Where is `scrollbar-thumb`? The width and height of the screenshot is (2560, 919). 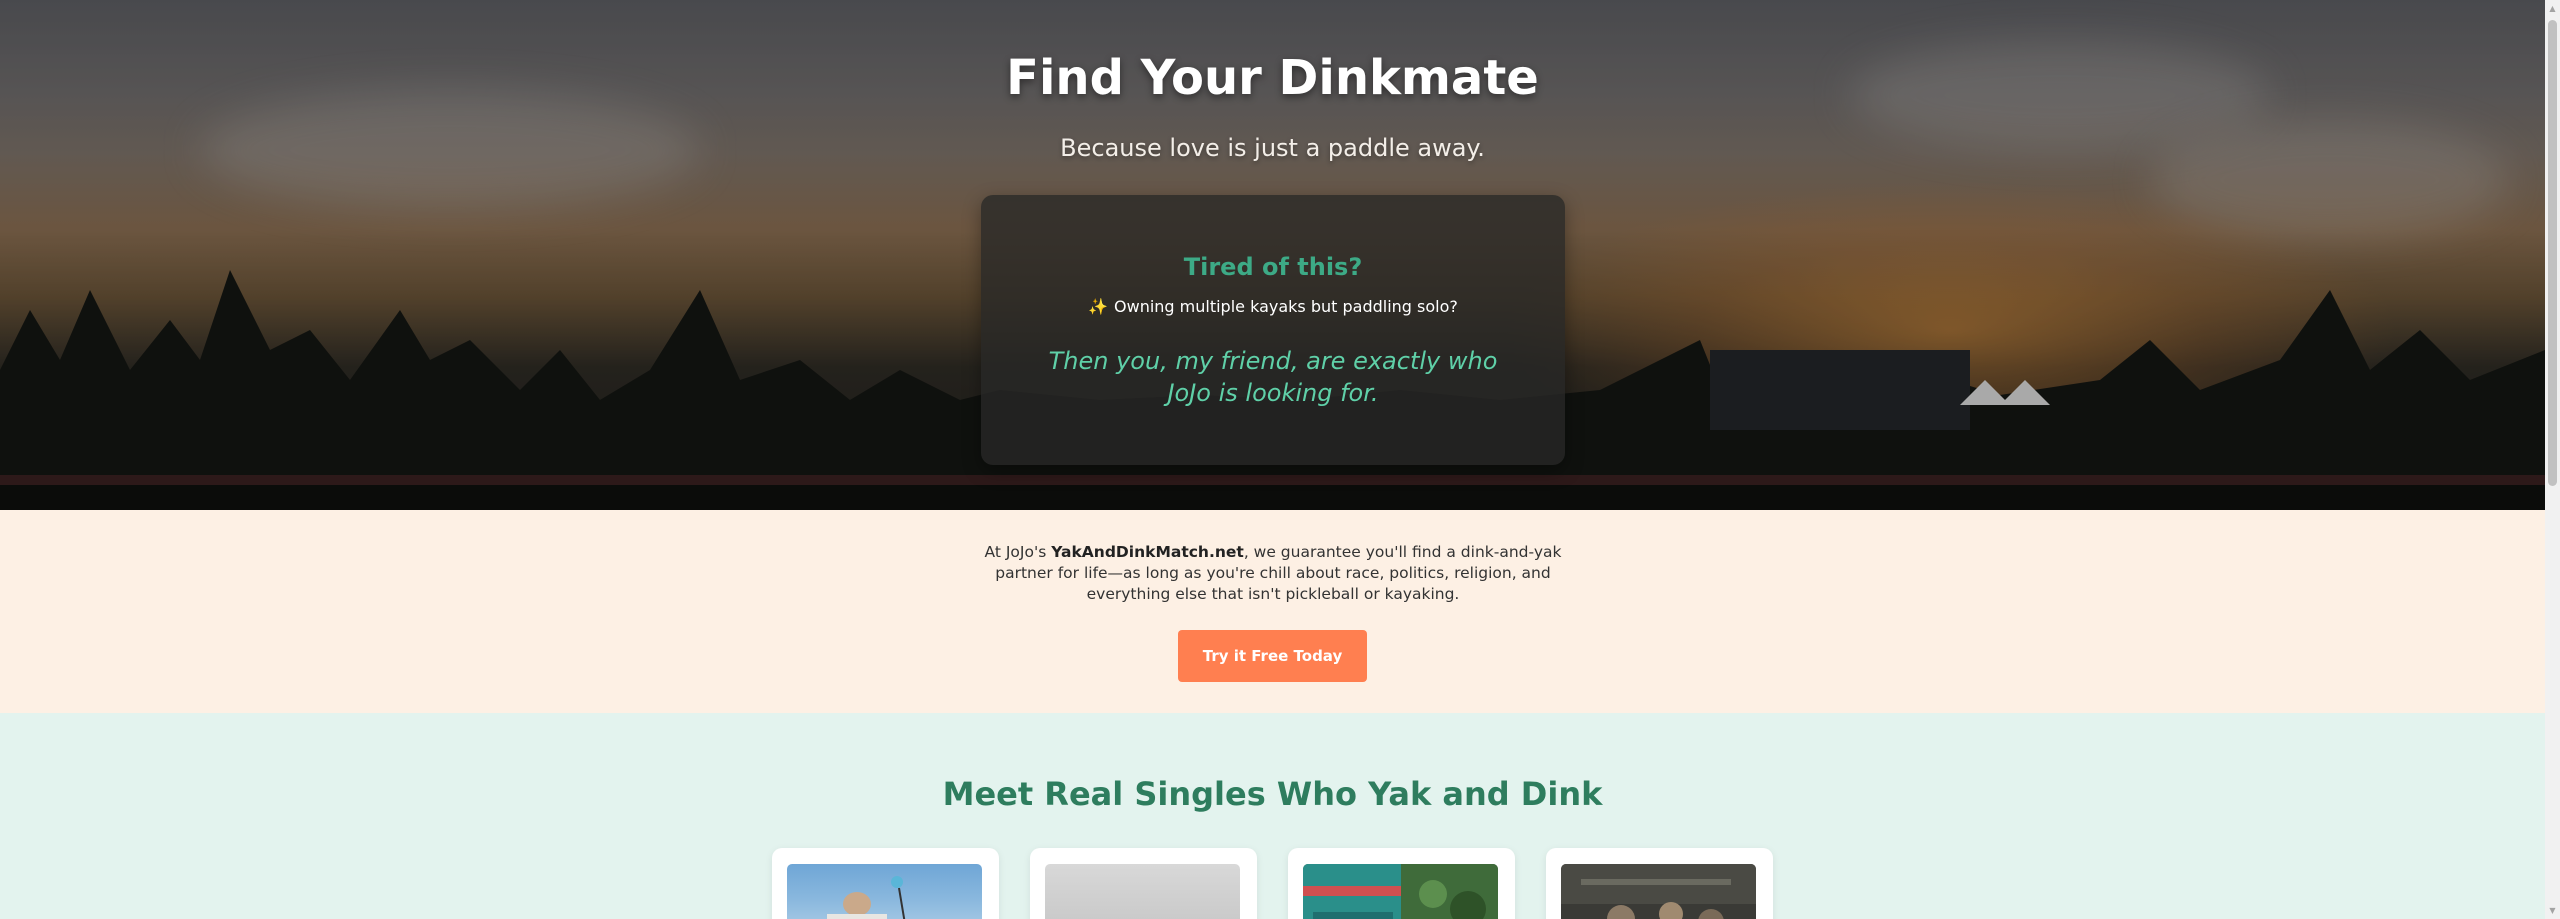 scrollbar-thumb is located at coordinates (2552, 253).